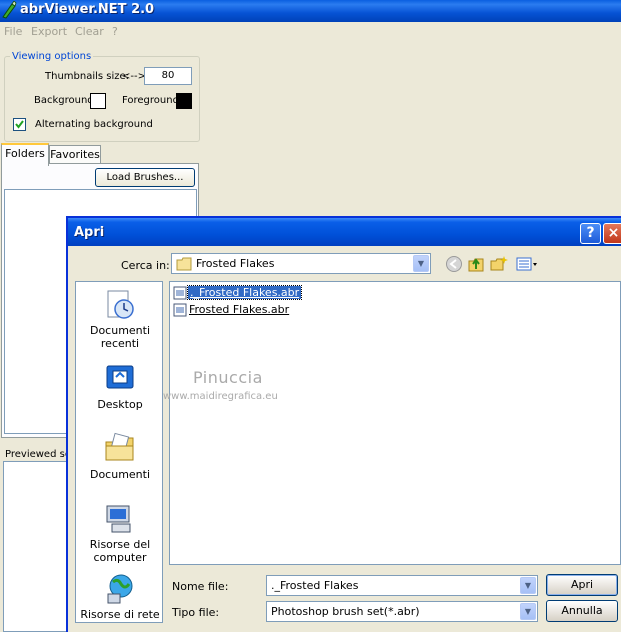 This screenshot has width=621, height=632. What do you see at coordinates (120, 304) in the screenshot?
I see `recent-documents-icon` at bounding box center [120, 304].